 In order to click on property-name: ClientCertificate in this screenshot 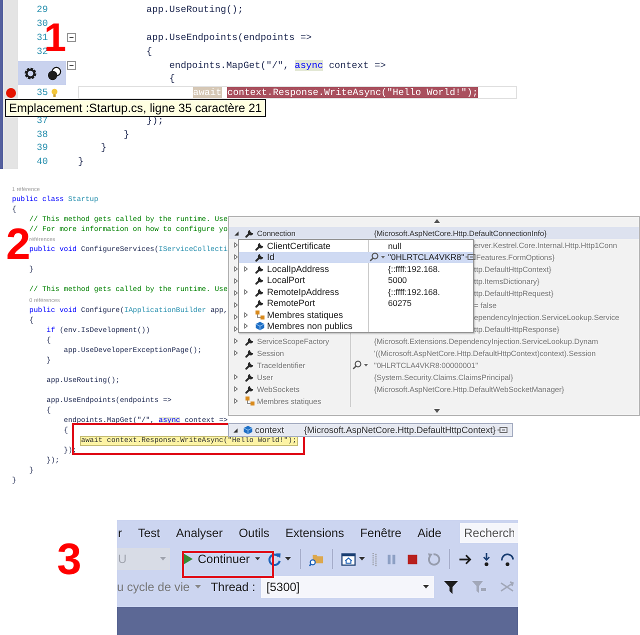, I will do `click(299, 245)`.